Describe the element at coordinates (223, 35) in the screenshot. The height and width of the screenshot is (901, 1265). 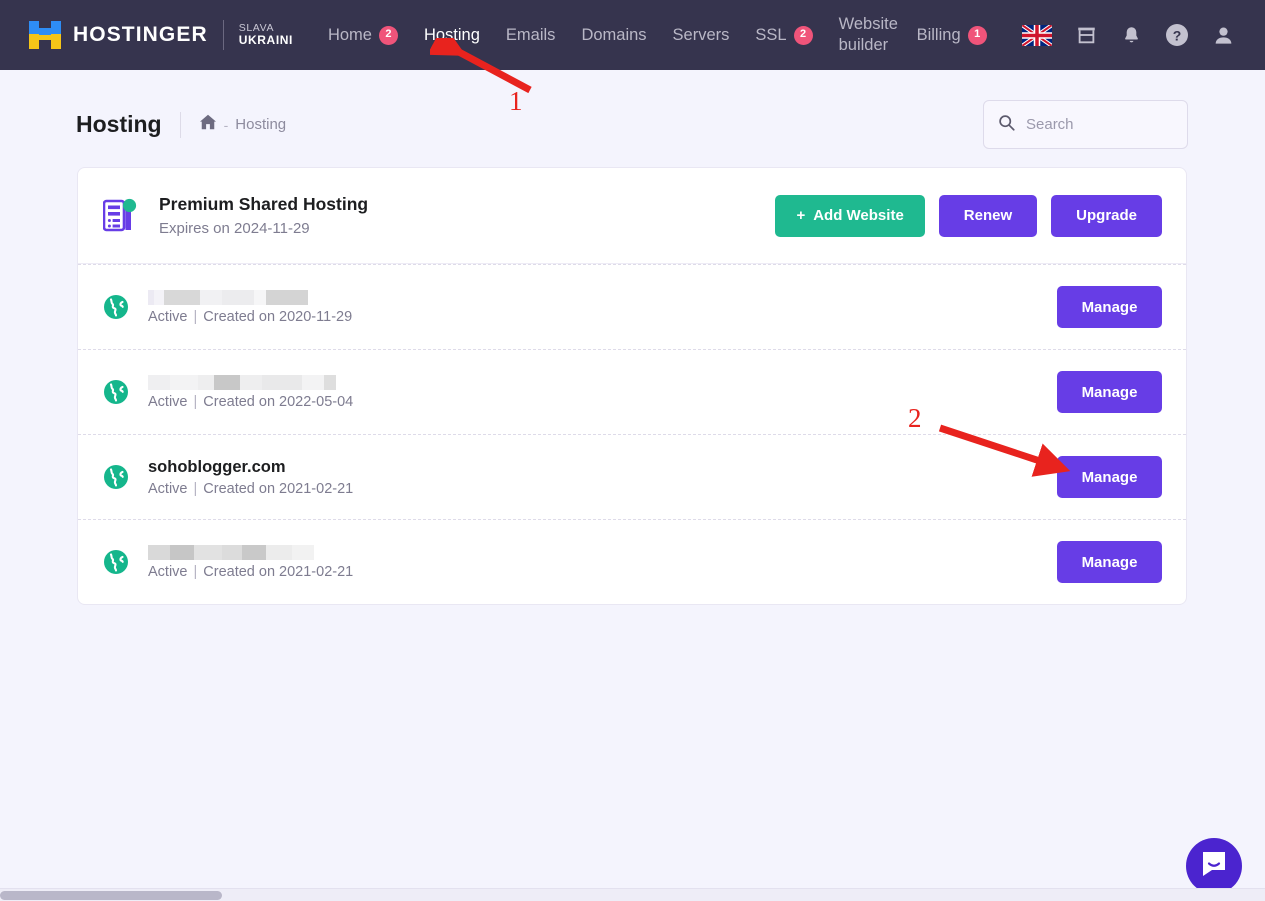
I see `brand-divider` at that location.